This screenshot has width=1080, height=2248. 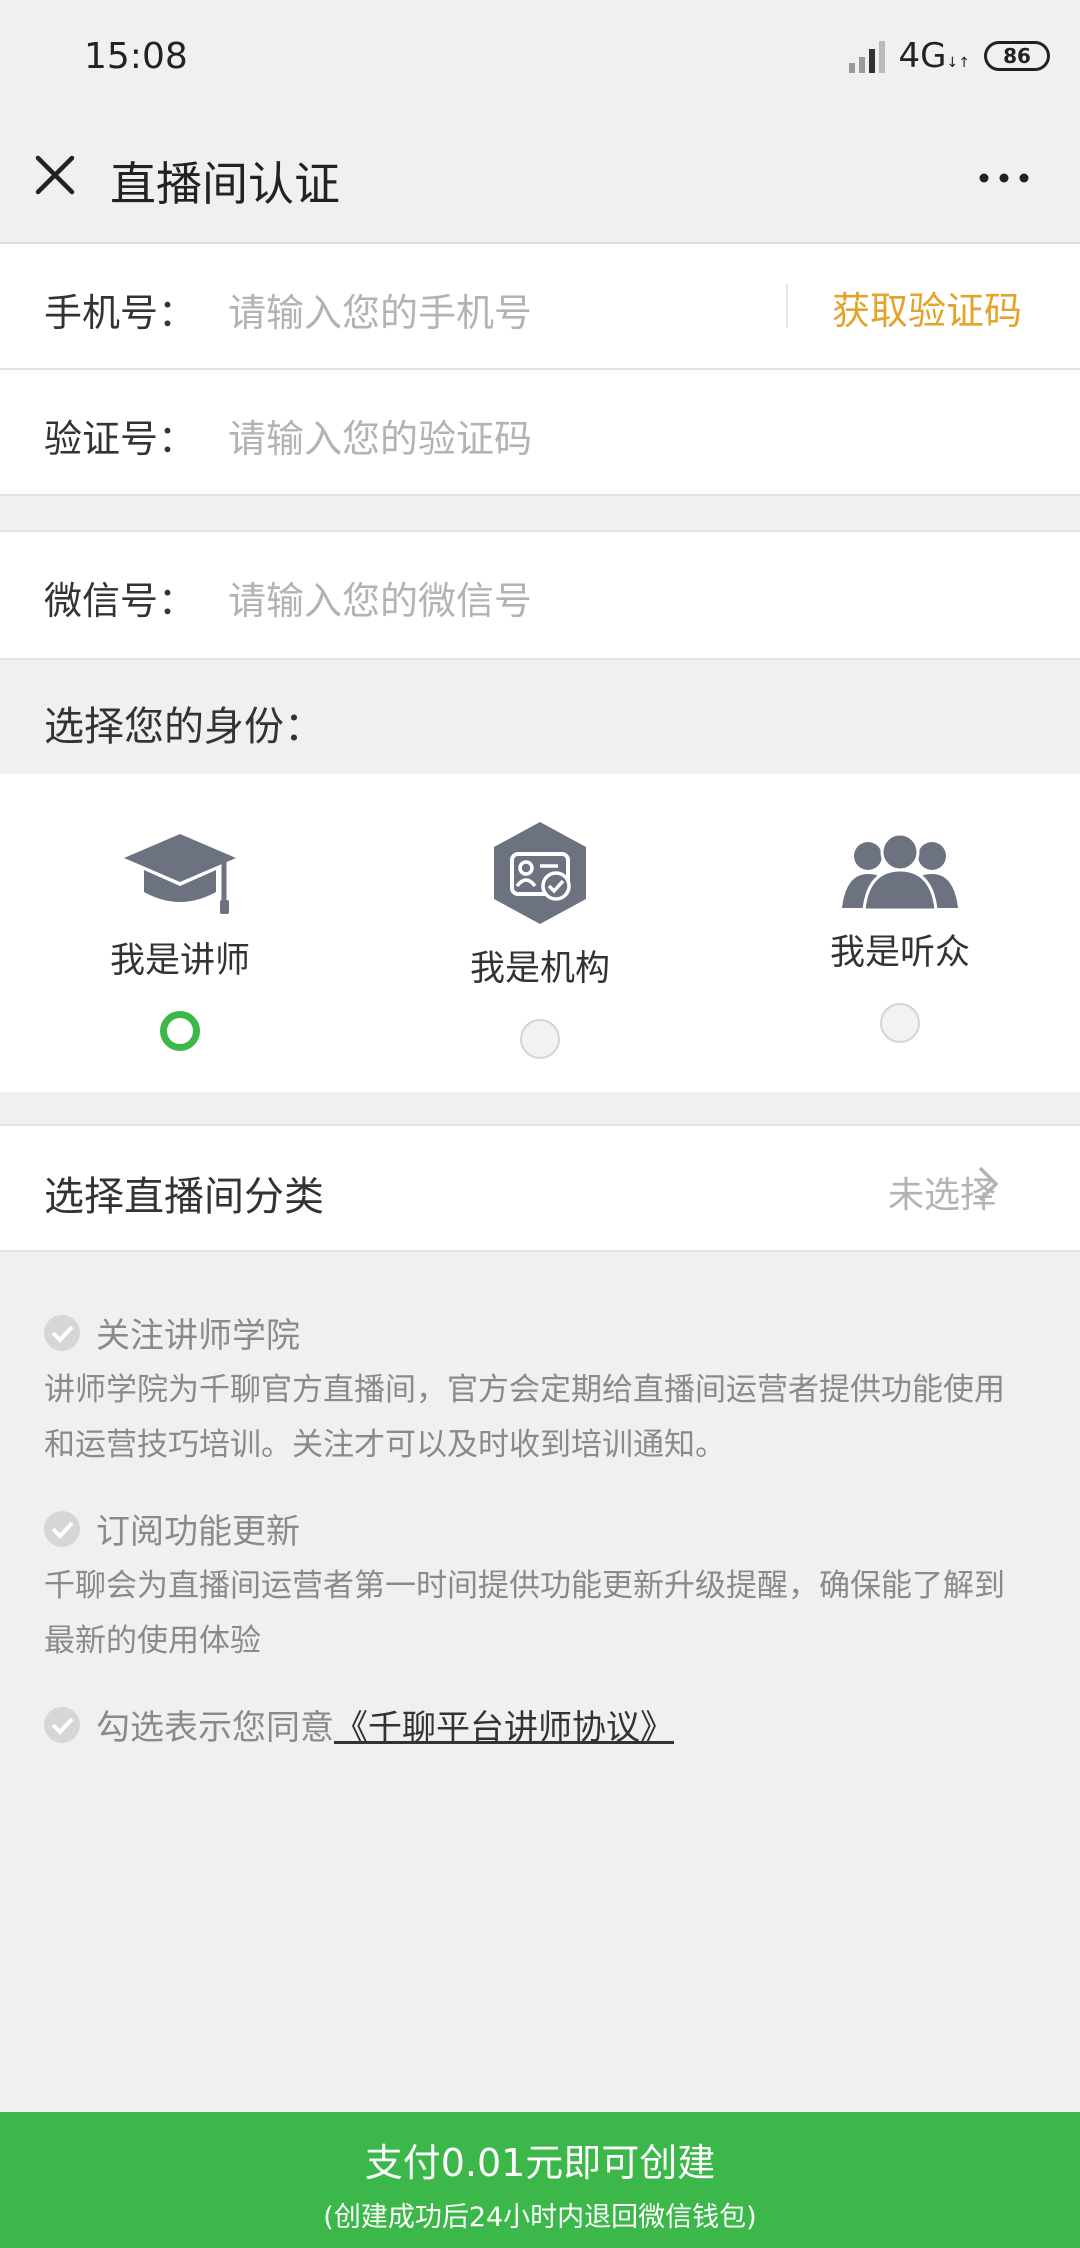 What do you see at coordinates (180, 1031) in the screenshot?
I see `radio-selected` at bounding box center [180, 1031].